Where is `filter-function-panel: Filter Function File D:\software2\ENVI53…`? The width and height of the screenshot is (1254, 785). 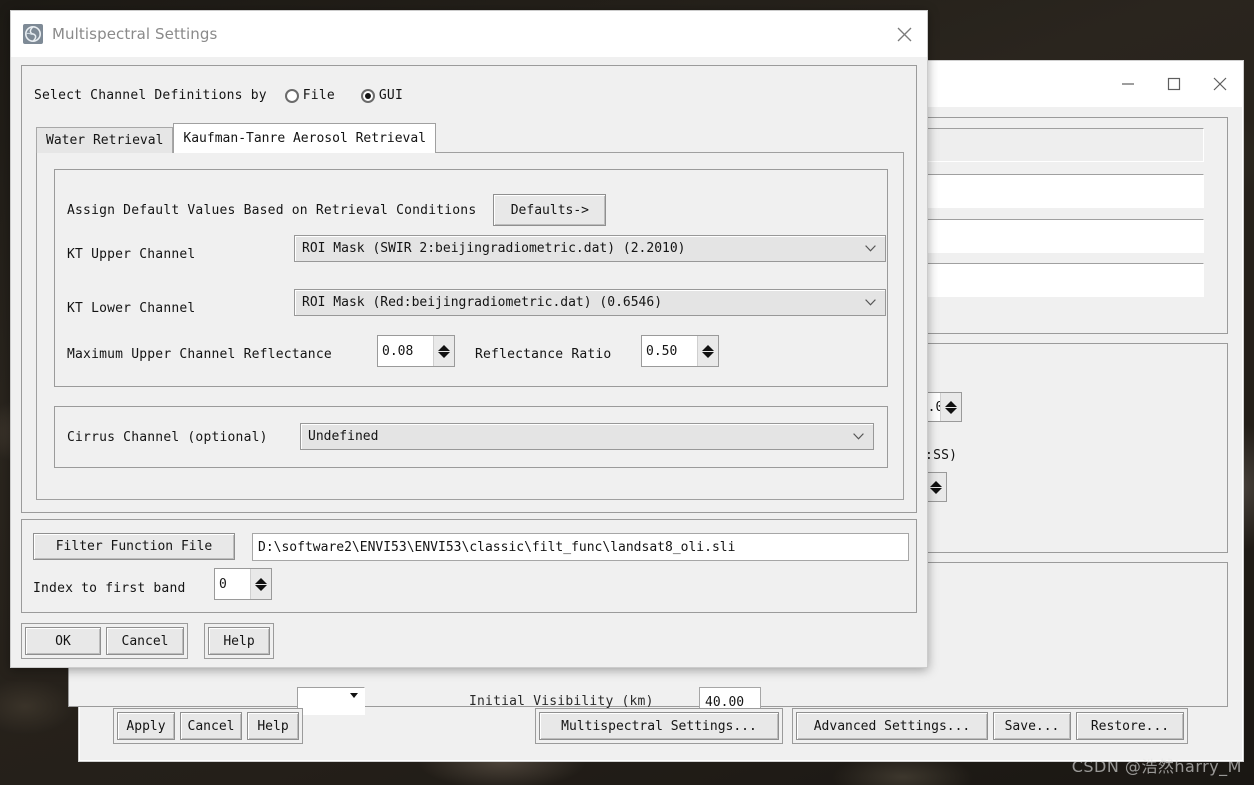
filter-function-panel: Filter Function File D:\software2\ENVI53… is located at coordinates (469, 566).